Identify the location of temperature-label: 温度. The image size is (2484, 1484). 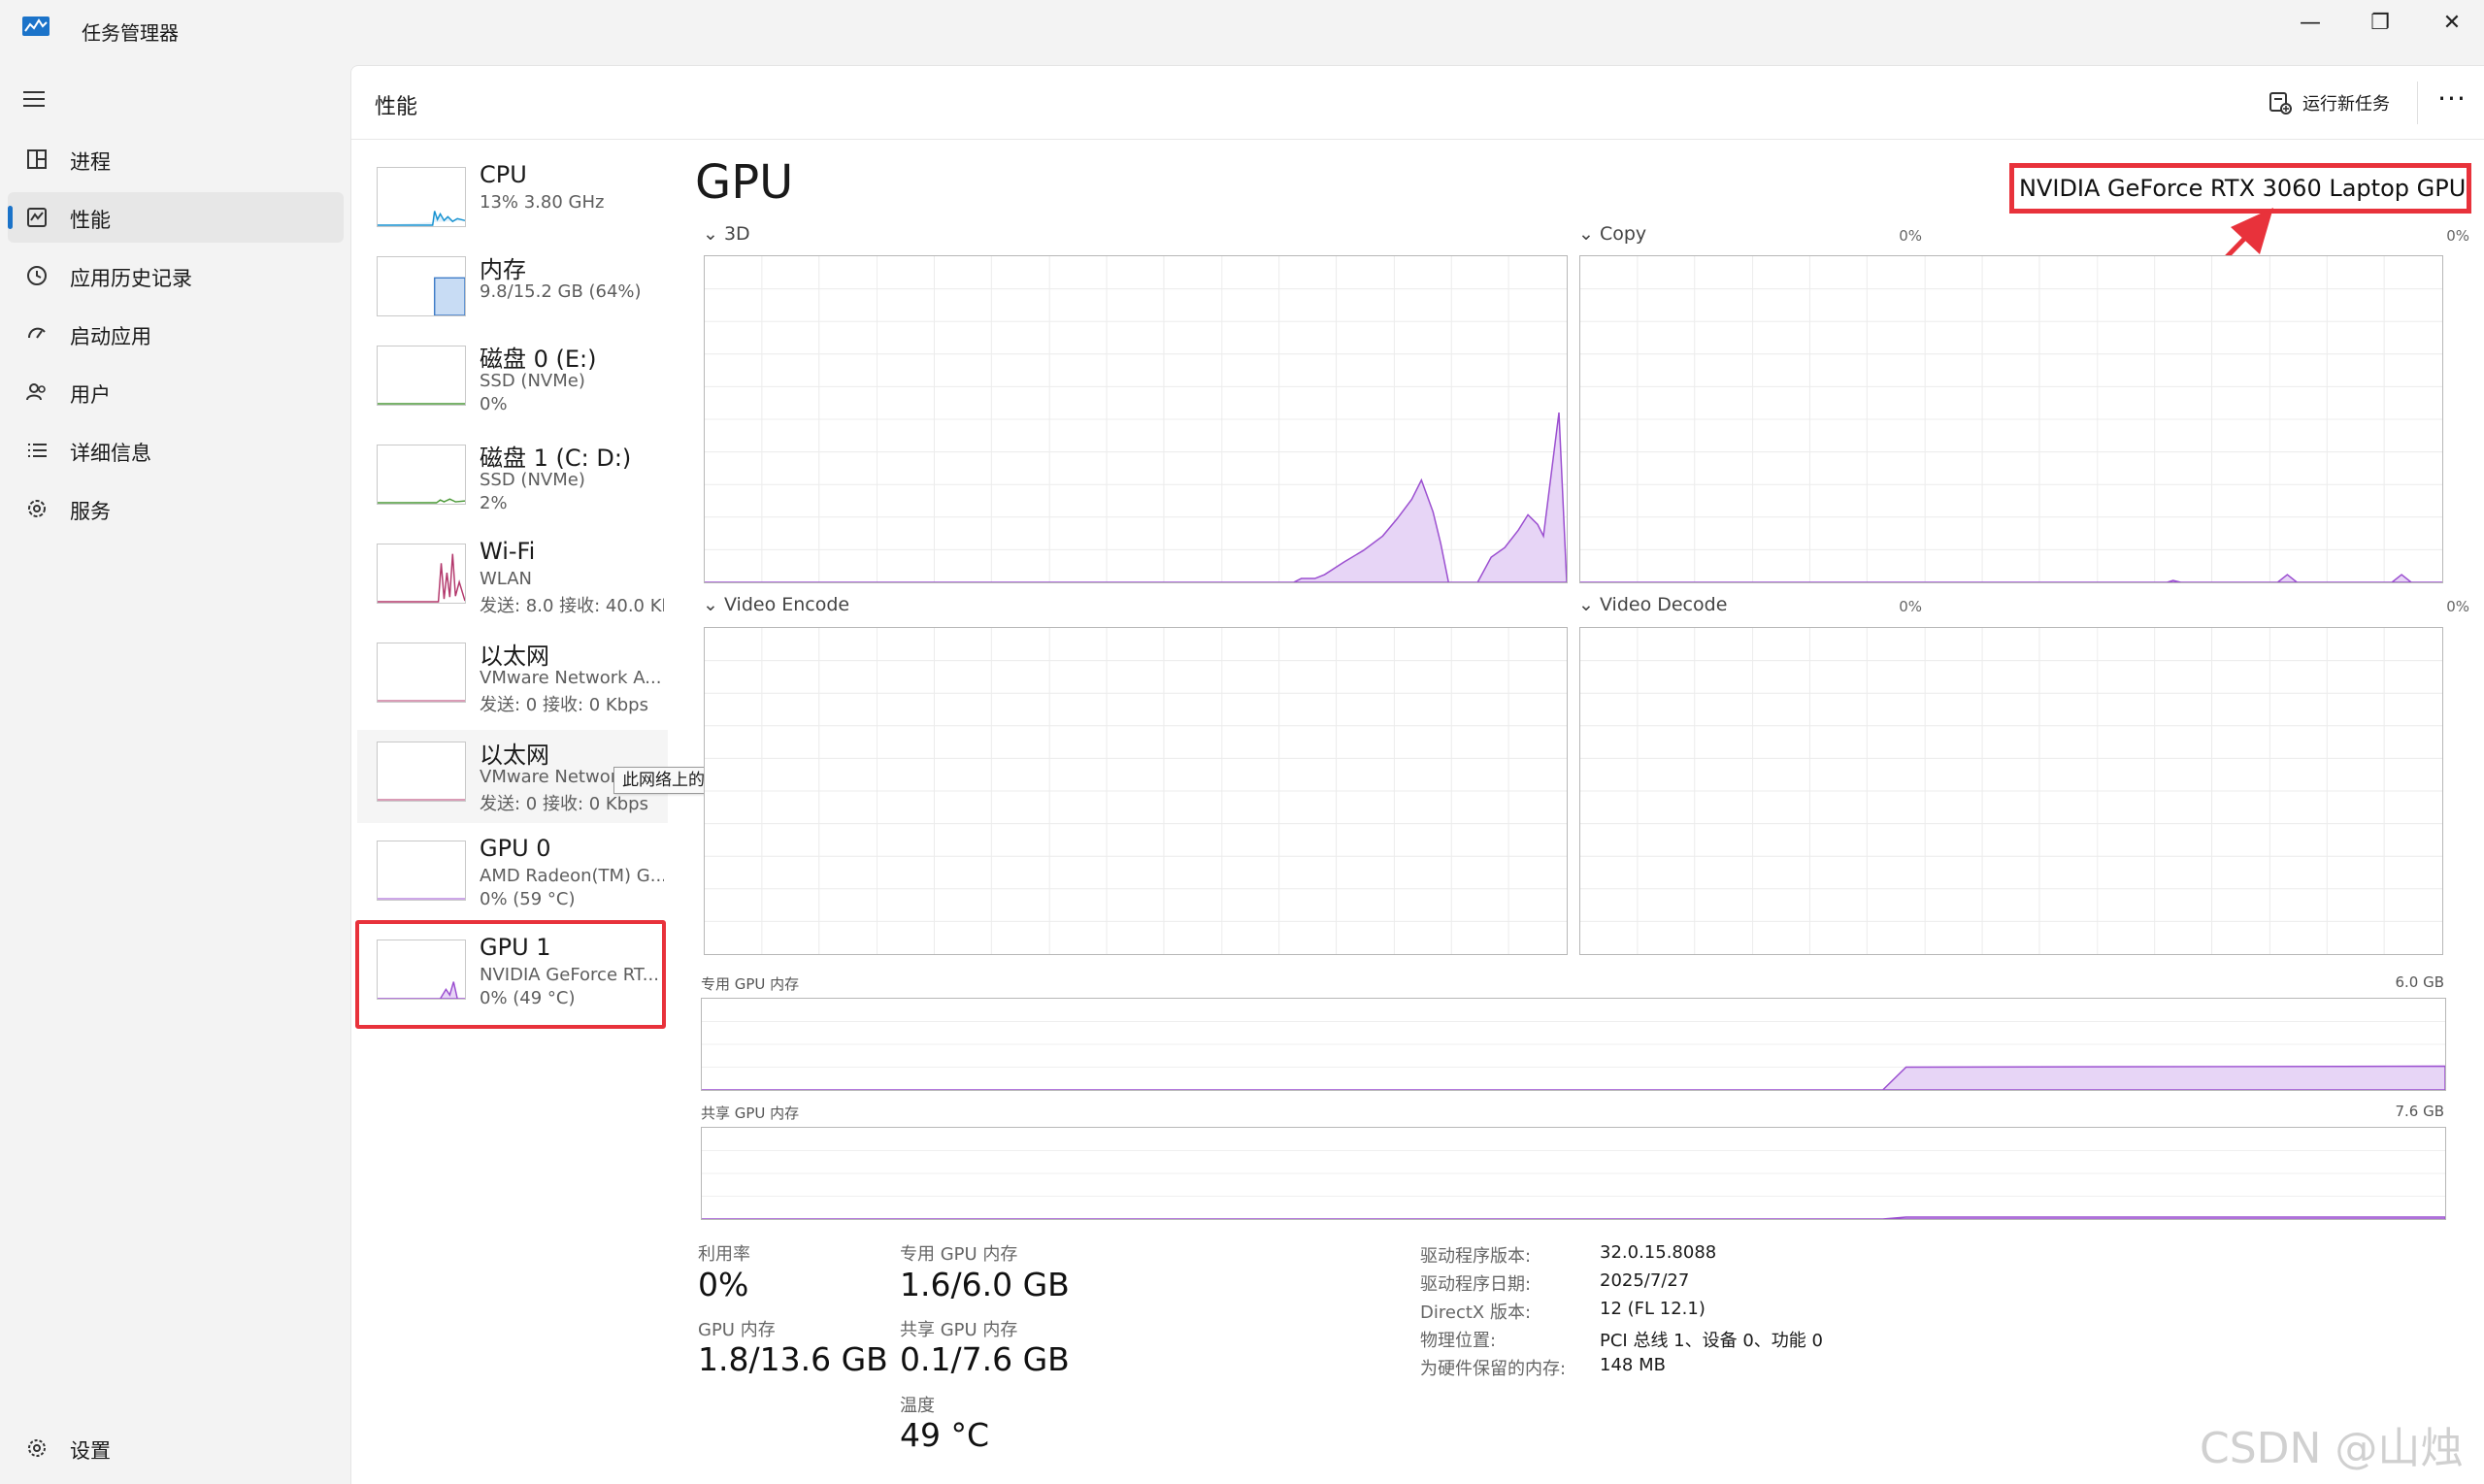
(917, 1406).